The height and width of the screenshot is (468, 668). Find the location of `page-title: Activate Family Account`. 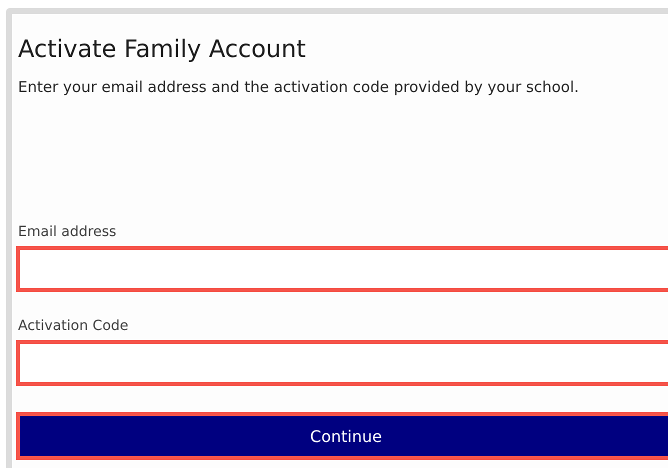

page-title: Activate Family Account is located at coordinates (162, 49).